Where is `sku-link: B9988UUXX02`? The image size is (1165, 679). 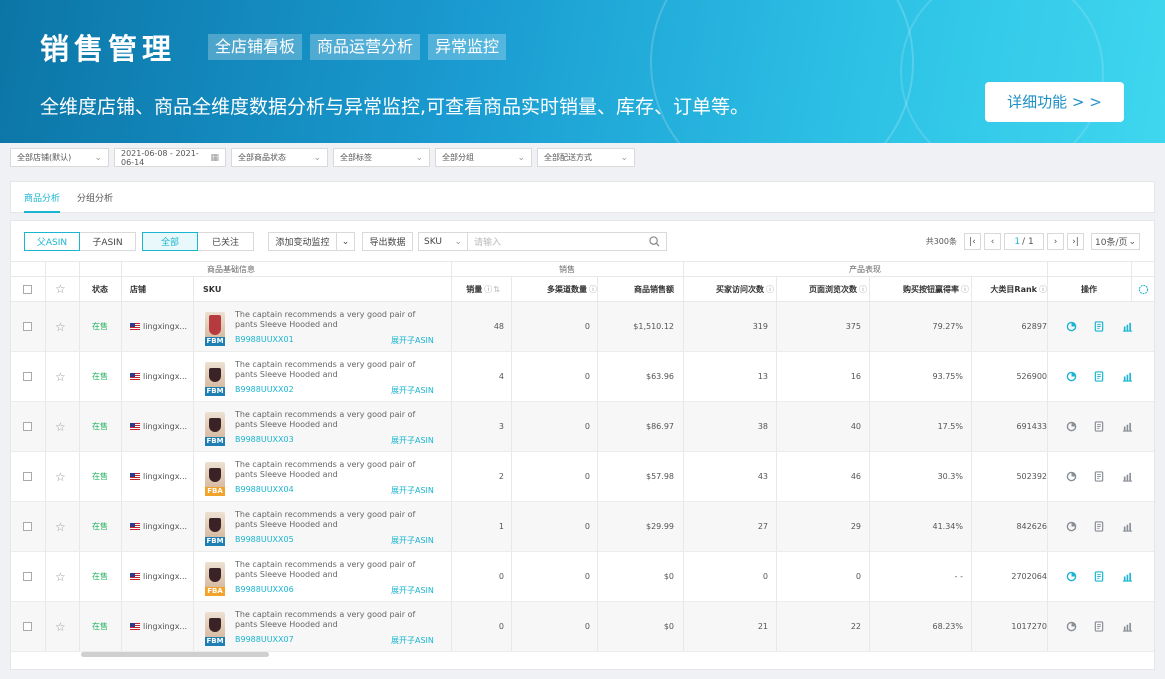 sku-link: B9988UUXX02 is located at coordinates (264, 389).